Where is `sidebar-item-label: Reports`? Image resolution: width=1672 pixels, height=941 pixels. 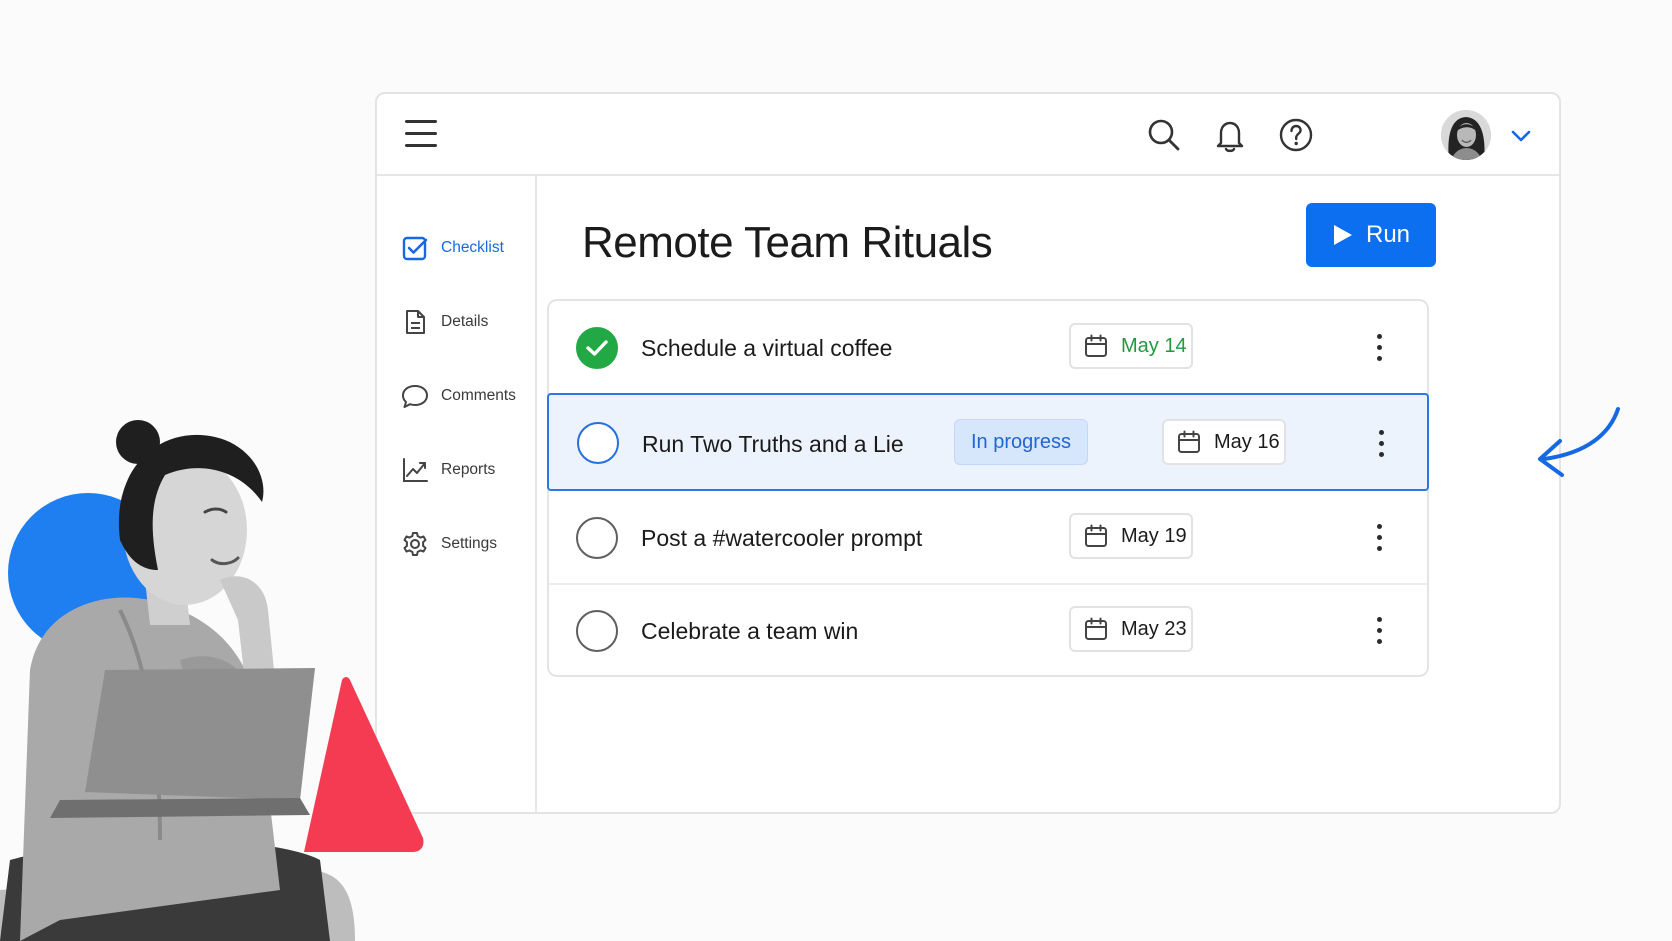
sidebar-item-label: Reports is located at coordinates (468, 469).